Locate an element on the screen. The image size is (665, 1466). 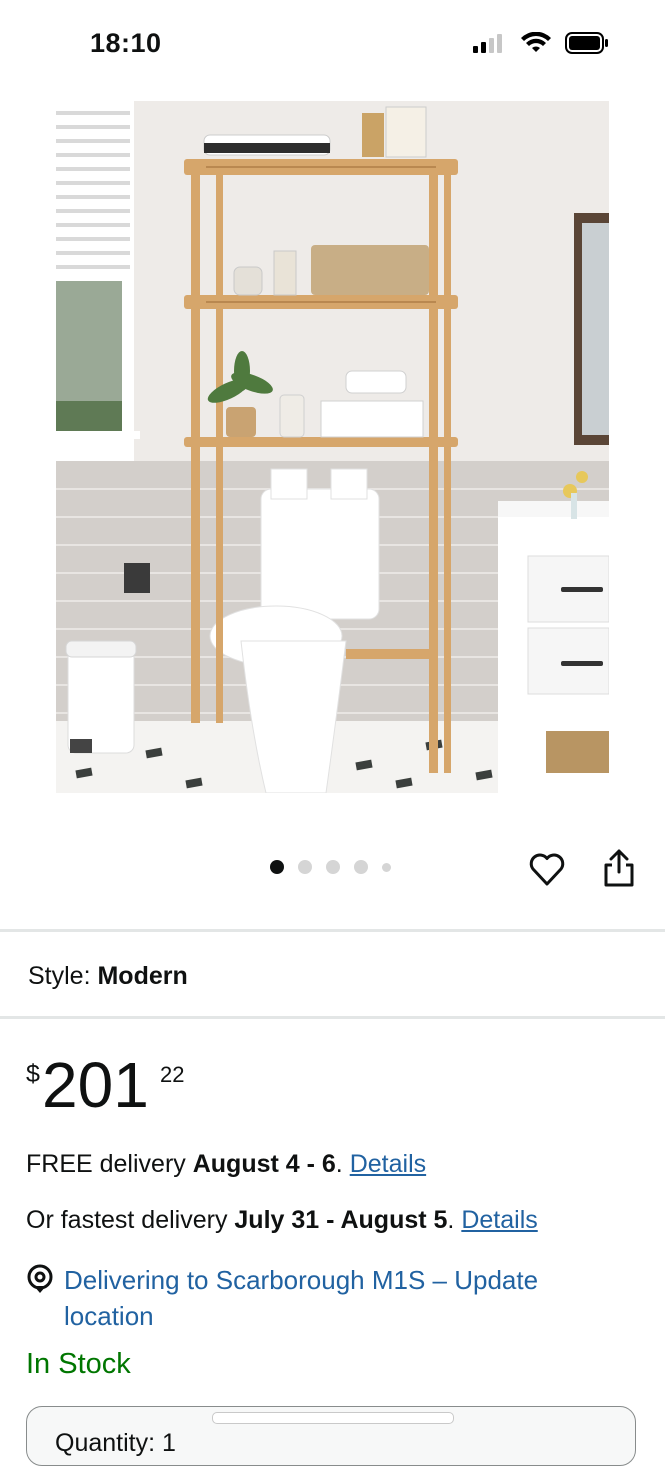
share-icon is located at coordinates (619, 868).